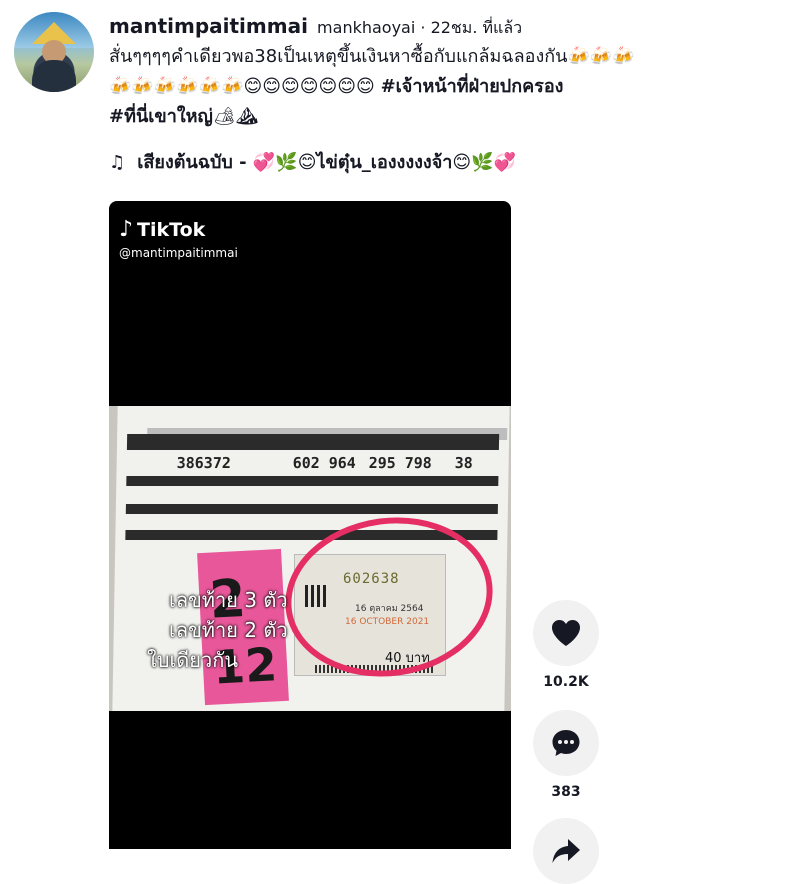 This screenshot has width=800, height=884. I want to click on front3-number-2: 964, so click(342, 463).